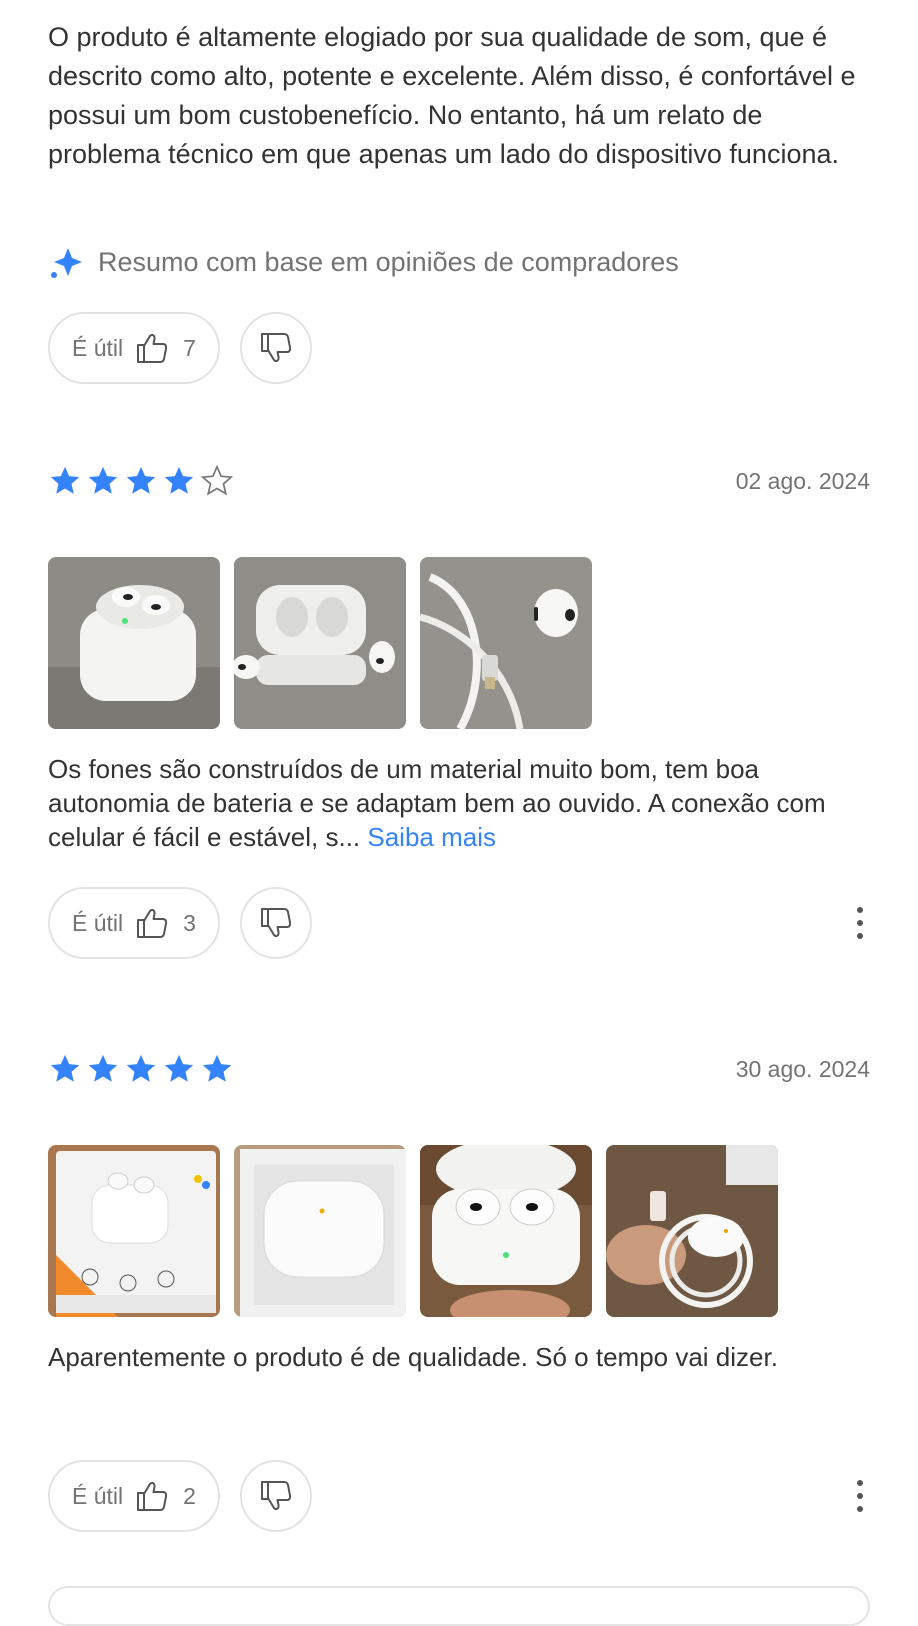 The height and width of the screenshot is (1626, 918). What do you see at coordinates (189, 347) in the screenshot?
I see `useful-count: 7` at bounding box center [189, 347].